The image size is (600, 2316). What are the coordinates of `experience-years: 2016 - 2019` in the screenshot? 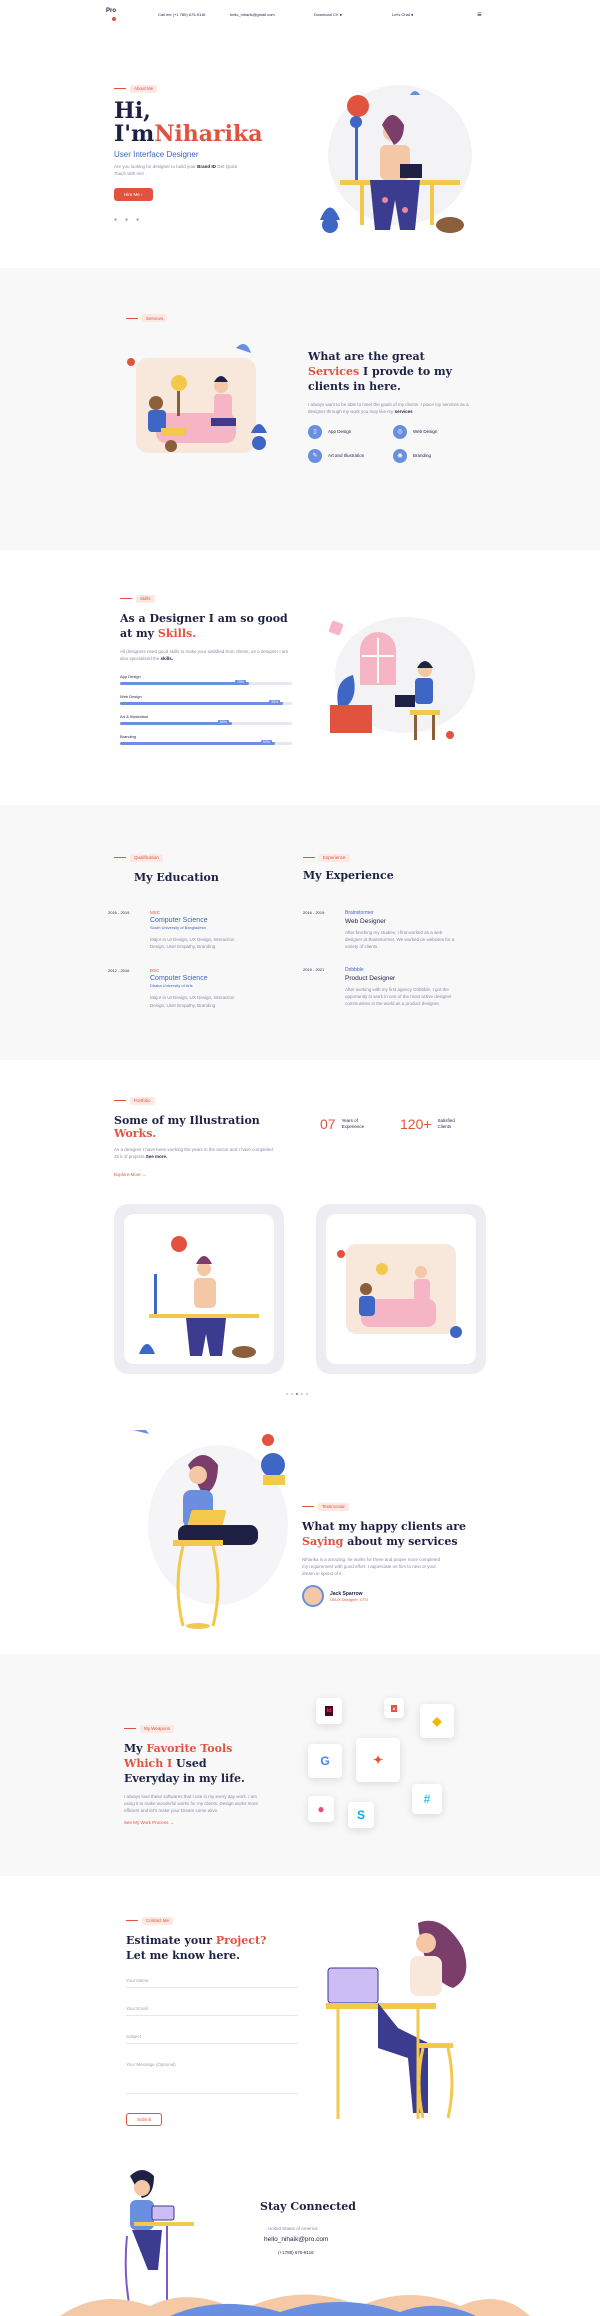 It's located at (314, 912).